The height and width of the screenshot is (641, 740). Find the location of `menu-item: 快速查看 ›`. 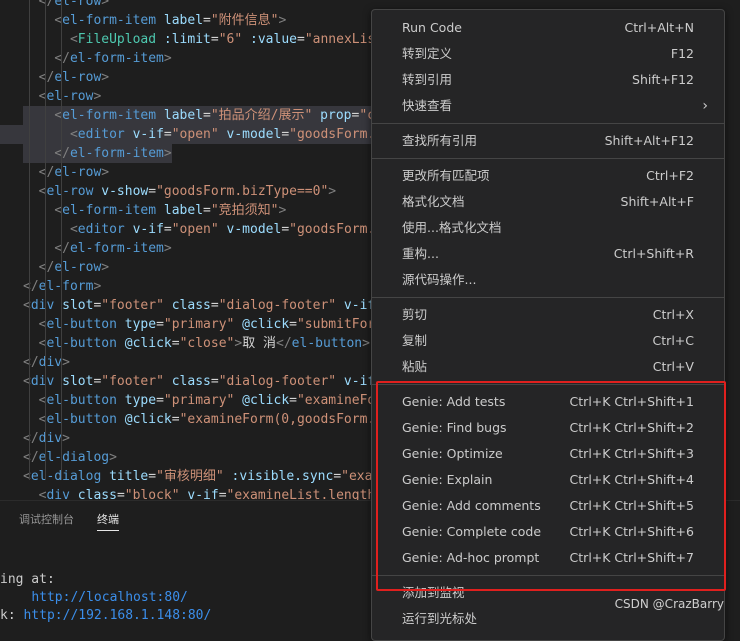

menu-item: 快速查看 › is located at coordinates (548, 106).